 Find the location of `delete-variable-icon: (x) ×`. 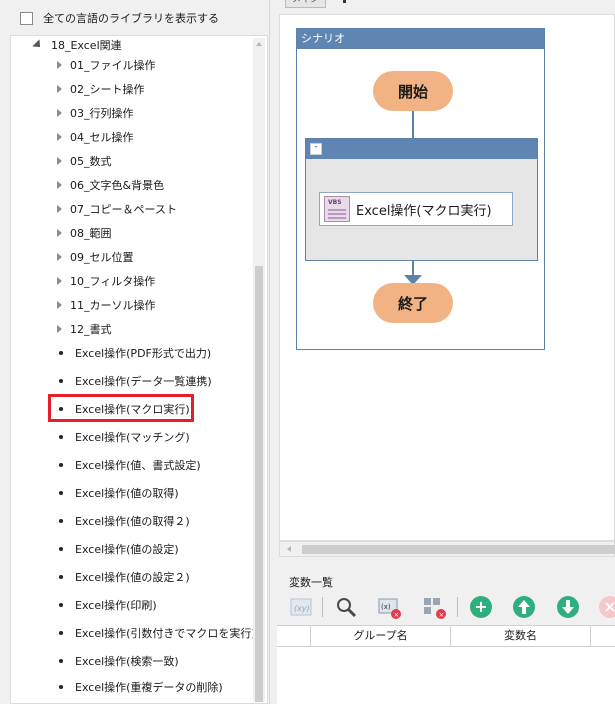

delete-variable-icon: (x) × is located at coordinates (389, 607).